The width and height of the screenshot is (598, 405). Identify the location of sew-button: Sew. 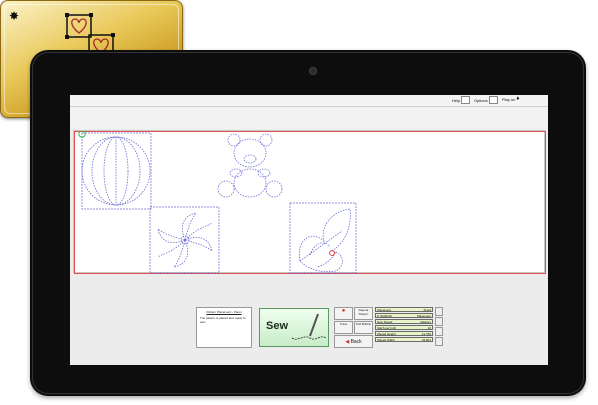
(294, 327).